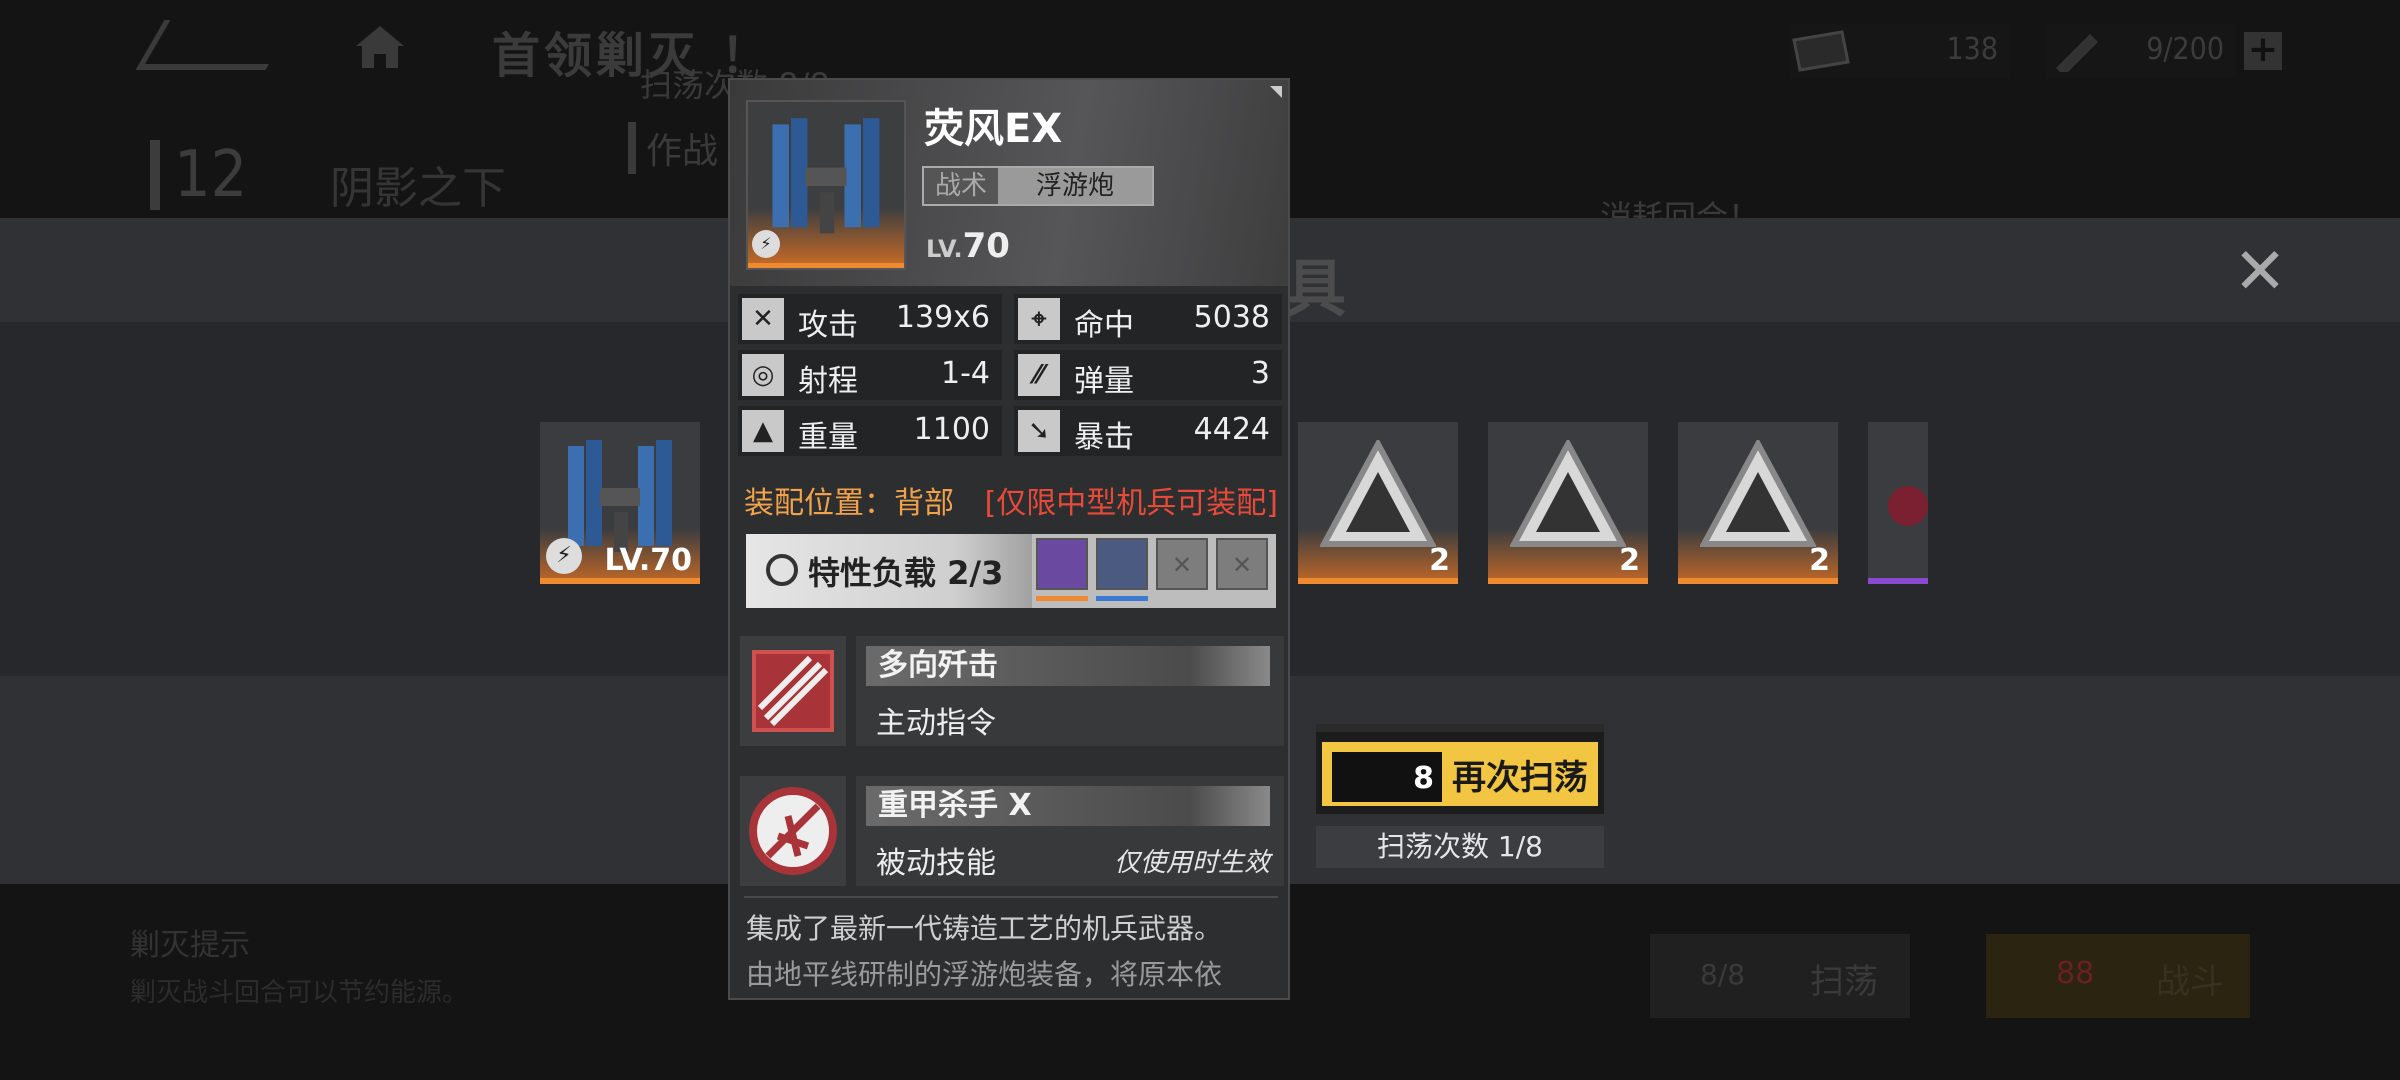 The width and height of the screenshot is (2400, 1080). I want to click on stat-value: 4424, so click(1231, 429).